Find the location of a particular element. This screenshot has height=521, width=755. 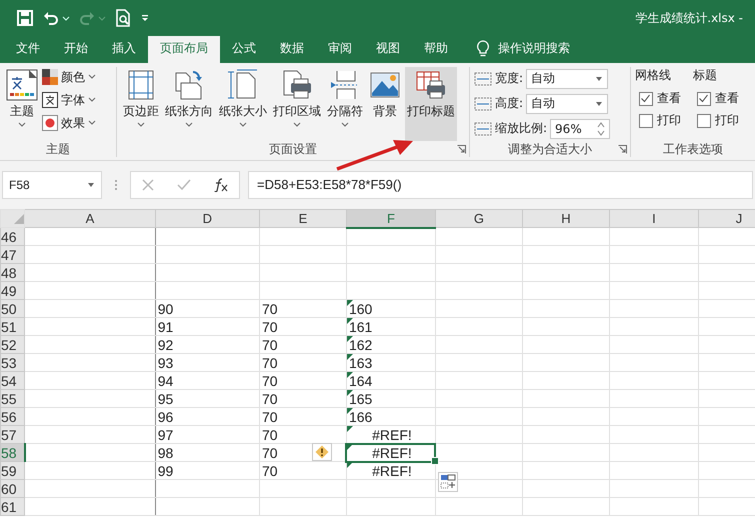

page-setup-button: 页边距 is located at coordinates (141, 104).